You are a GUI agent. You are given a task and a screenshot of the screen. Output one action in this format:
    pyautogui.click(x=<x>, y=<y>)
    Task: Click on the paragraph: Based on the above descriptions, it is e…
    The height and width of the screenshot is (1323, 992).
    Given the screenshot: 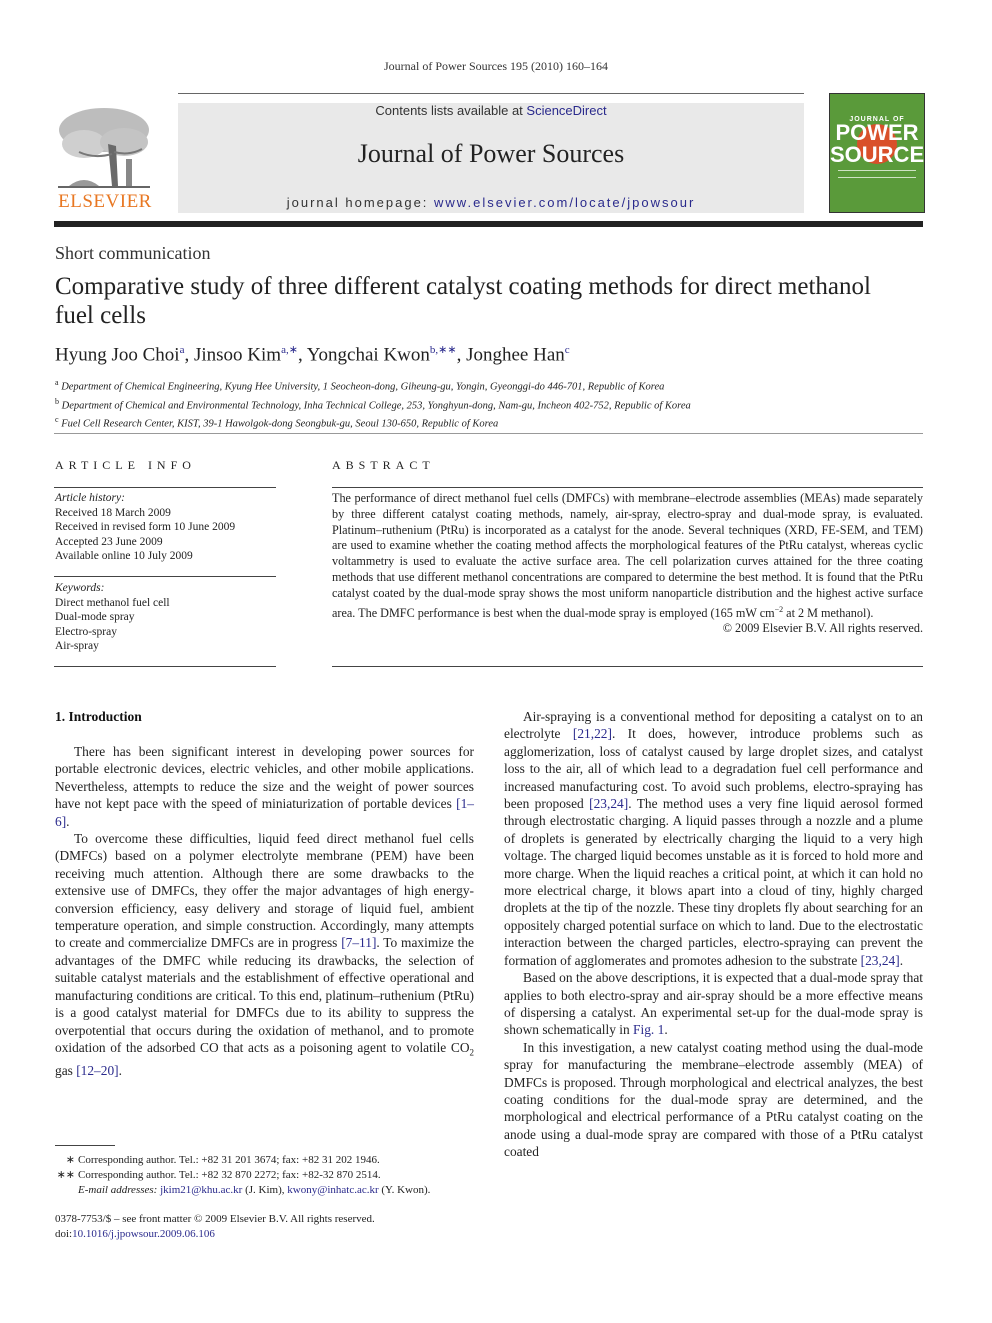 What is the action you would take?
    pyautogui.click(x=713, y=1004)
    